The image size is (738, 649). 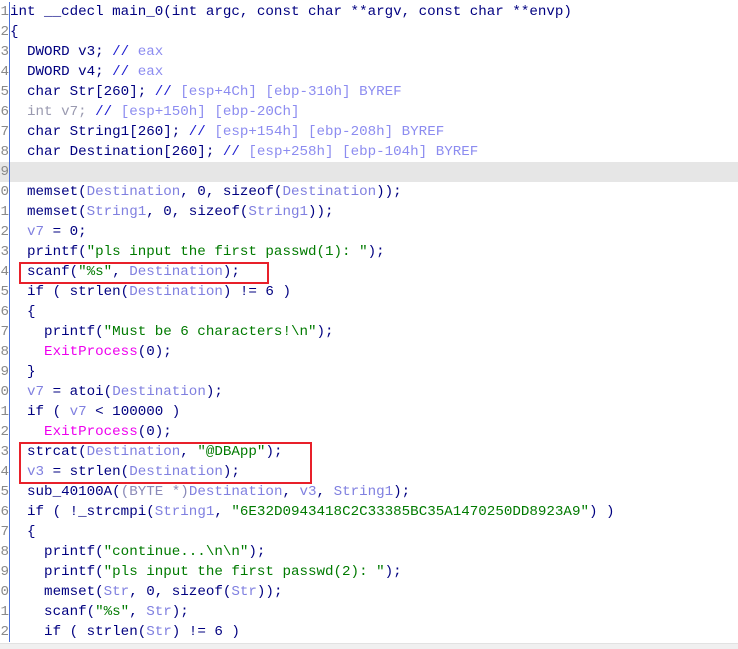 What do you see at coordinates (369, 612) in the screenshot?
I see `code-line: 31 scanf("%s", Str);` at bounding box center [369, 612].